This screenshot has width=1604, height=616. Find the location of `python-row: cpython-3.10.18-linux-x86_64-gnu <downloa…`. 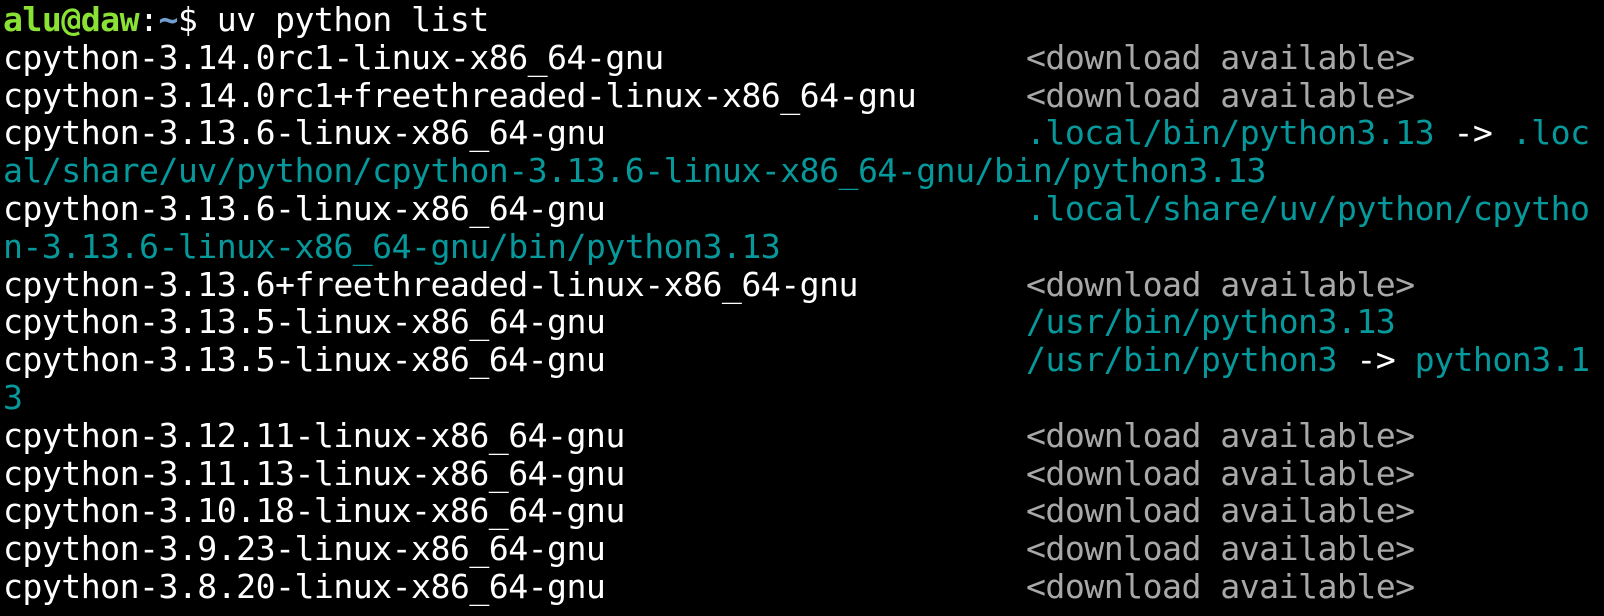

python-row: cpython-3.10.18-linux-x86_64-gnu <downloa… is located at coordinates (803, 511).